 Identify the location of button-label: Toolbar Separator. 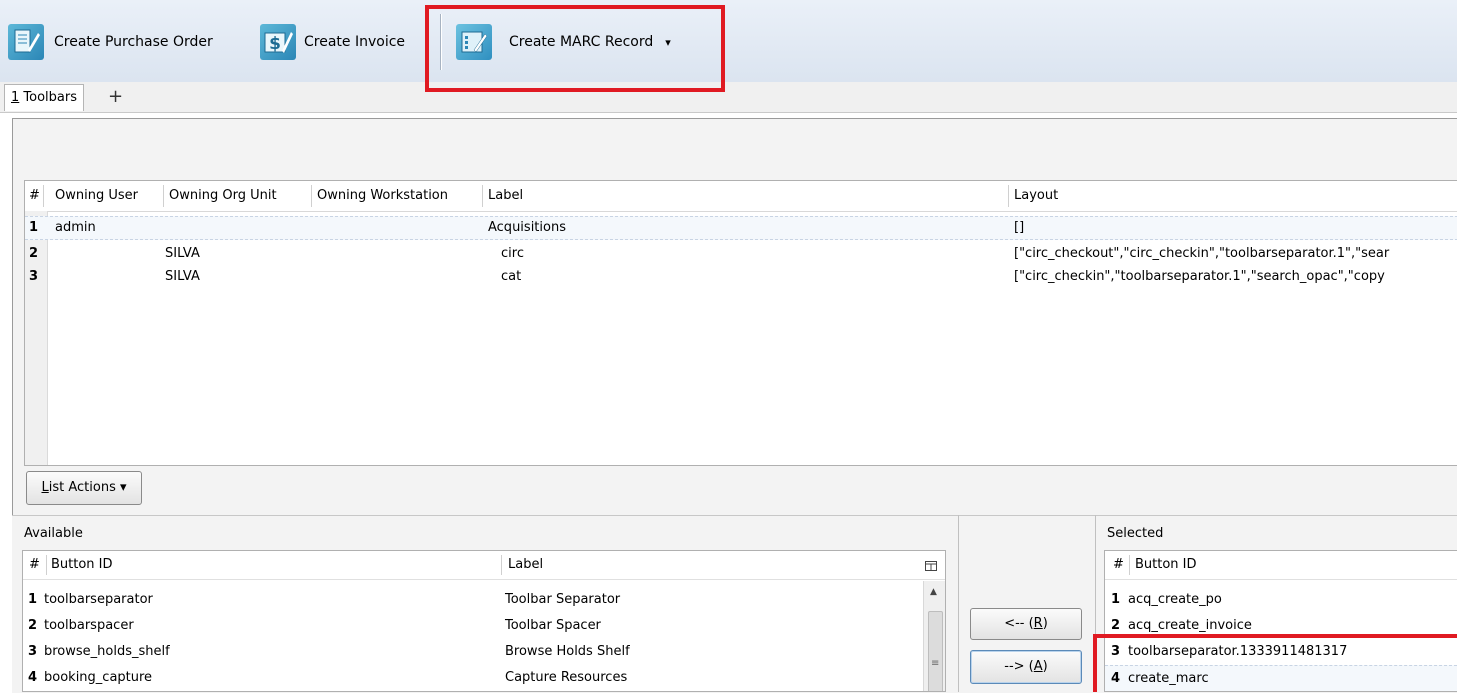
(563, 599).